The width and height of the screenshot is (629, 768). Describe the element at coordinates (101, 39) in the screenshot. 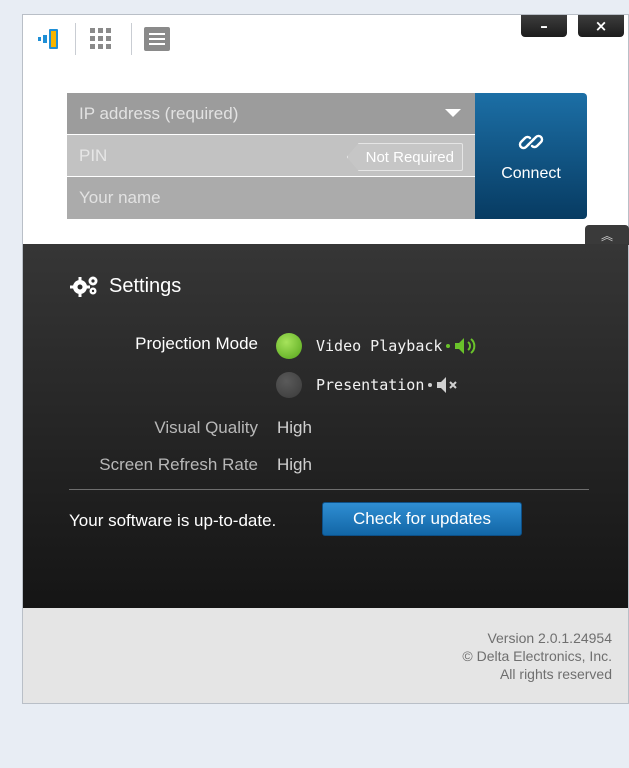

I see `grid-view-icon` at that location.